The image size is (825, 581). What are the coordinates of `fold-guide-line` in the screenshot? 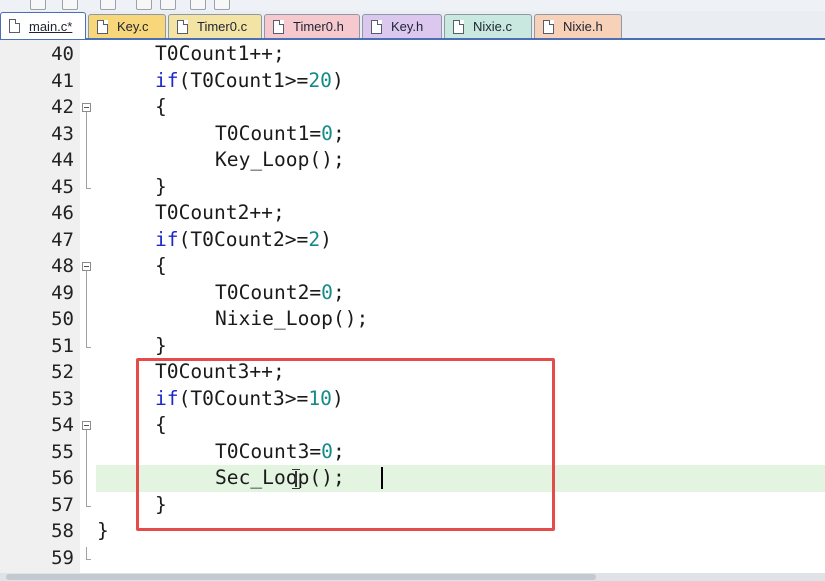 It's located at (86, 552).